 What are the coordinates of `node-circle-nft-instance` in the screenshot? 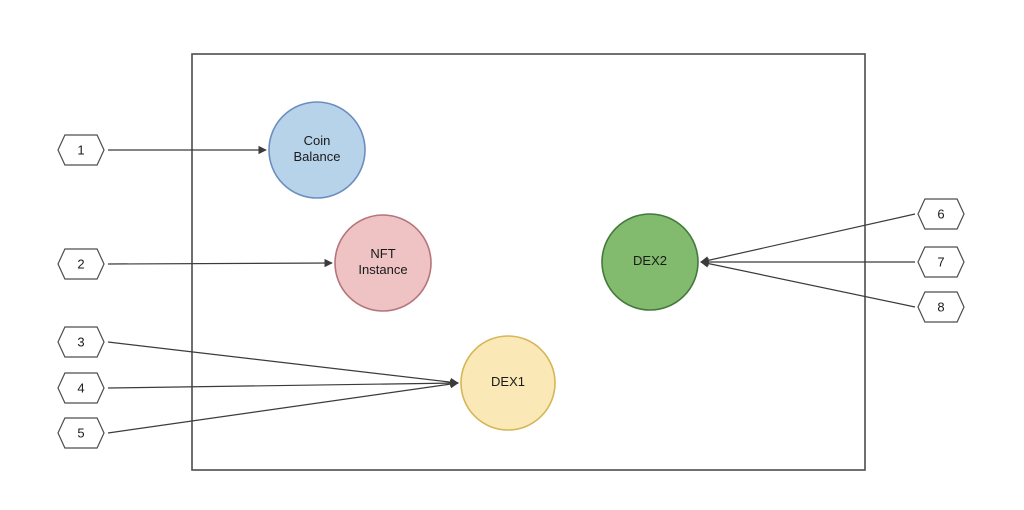 It's located at (383, 263).